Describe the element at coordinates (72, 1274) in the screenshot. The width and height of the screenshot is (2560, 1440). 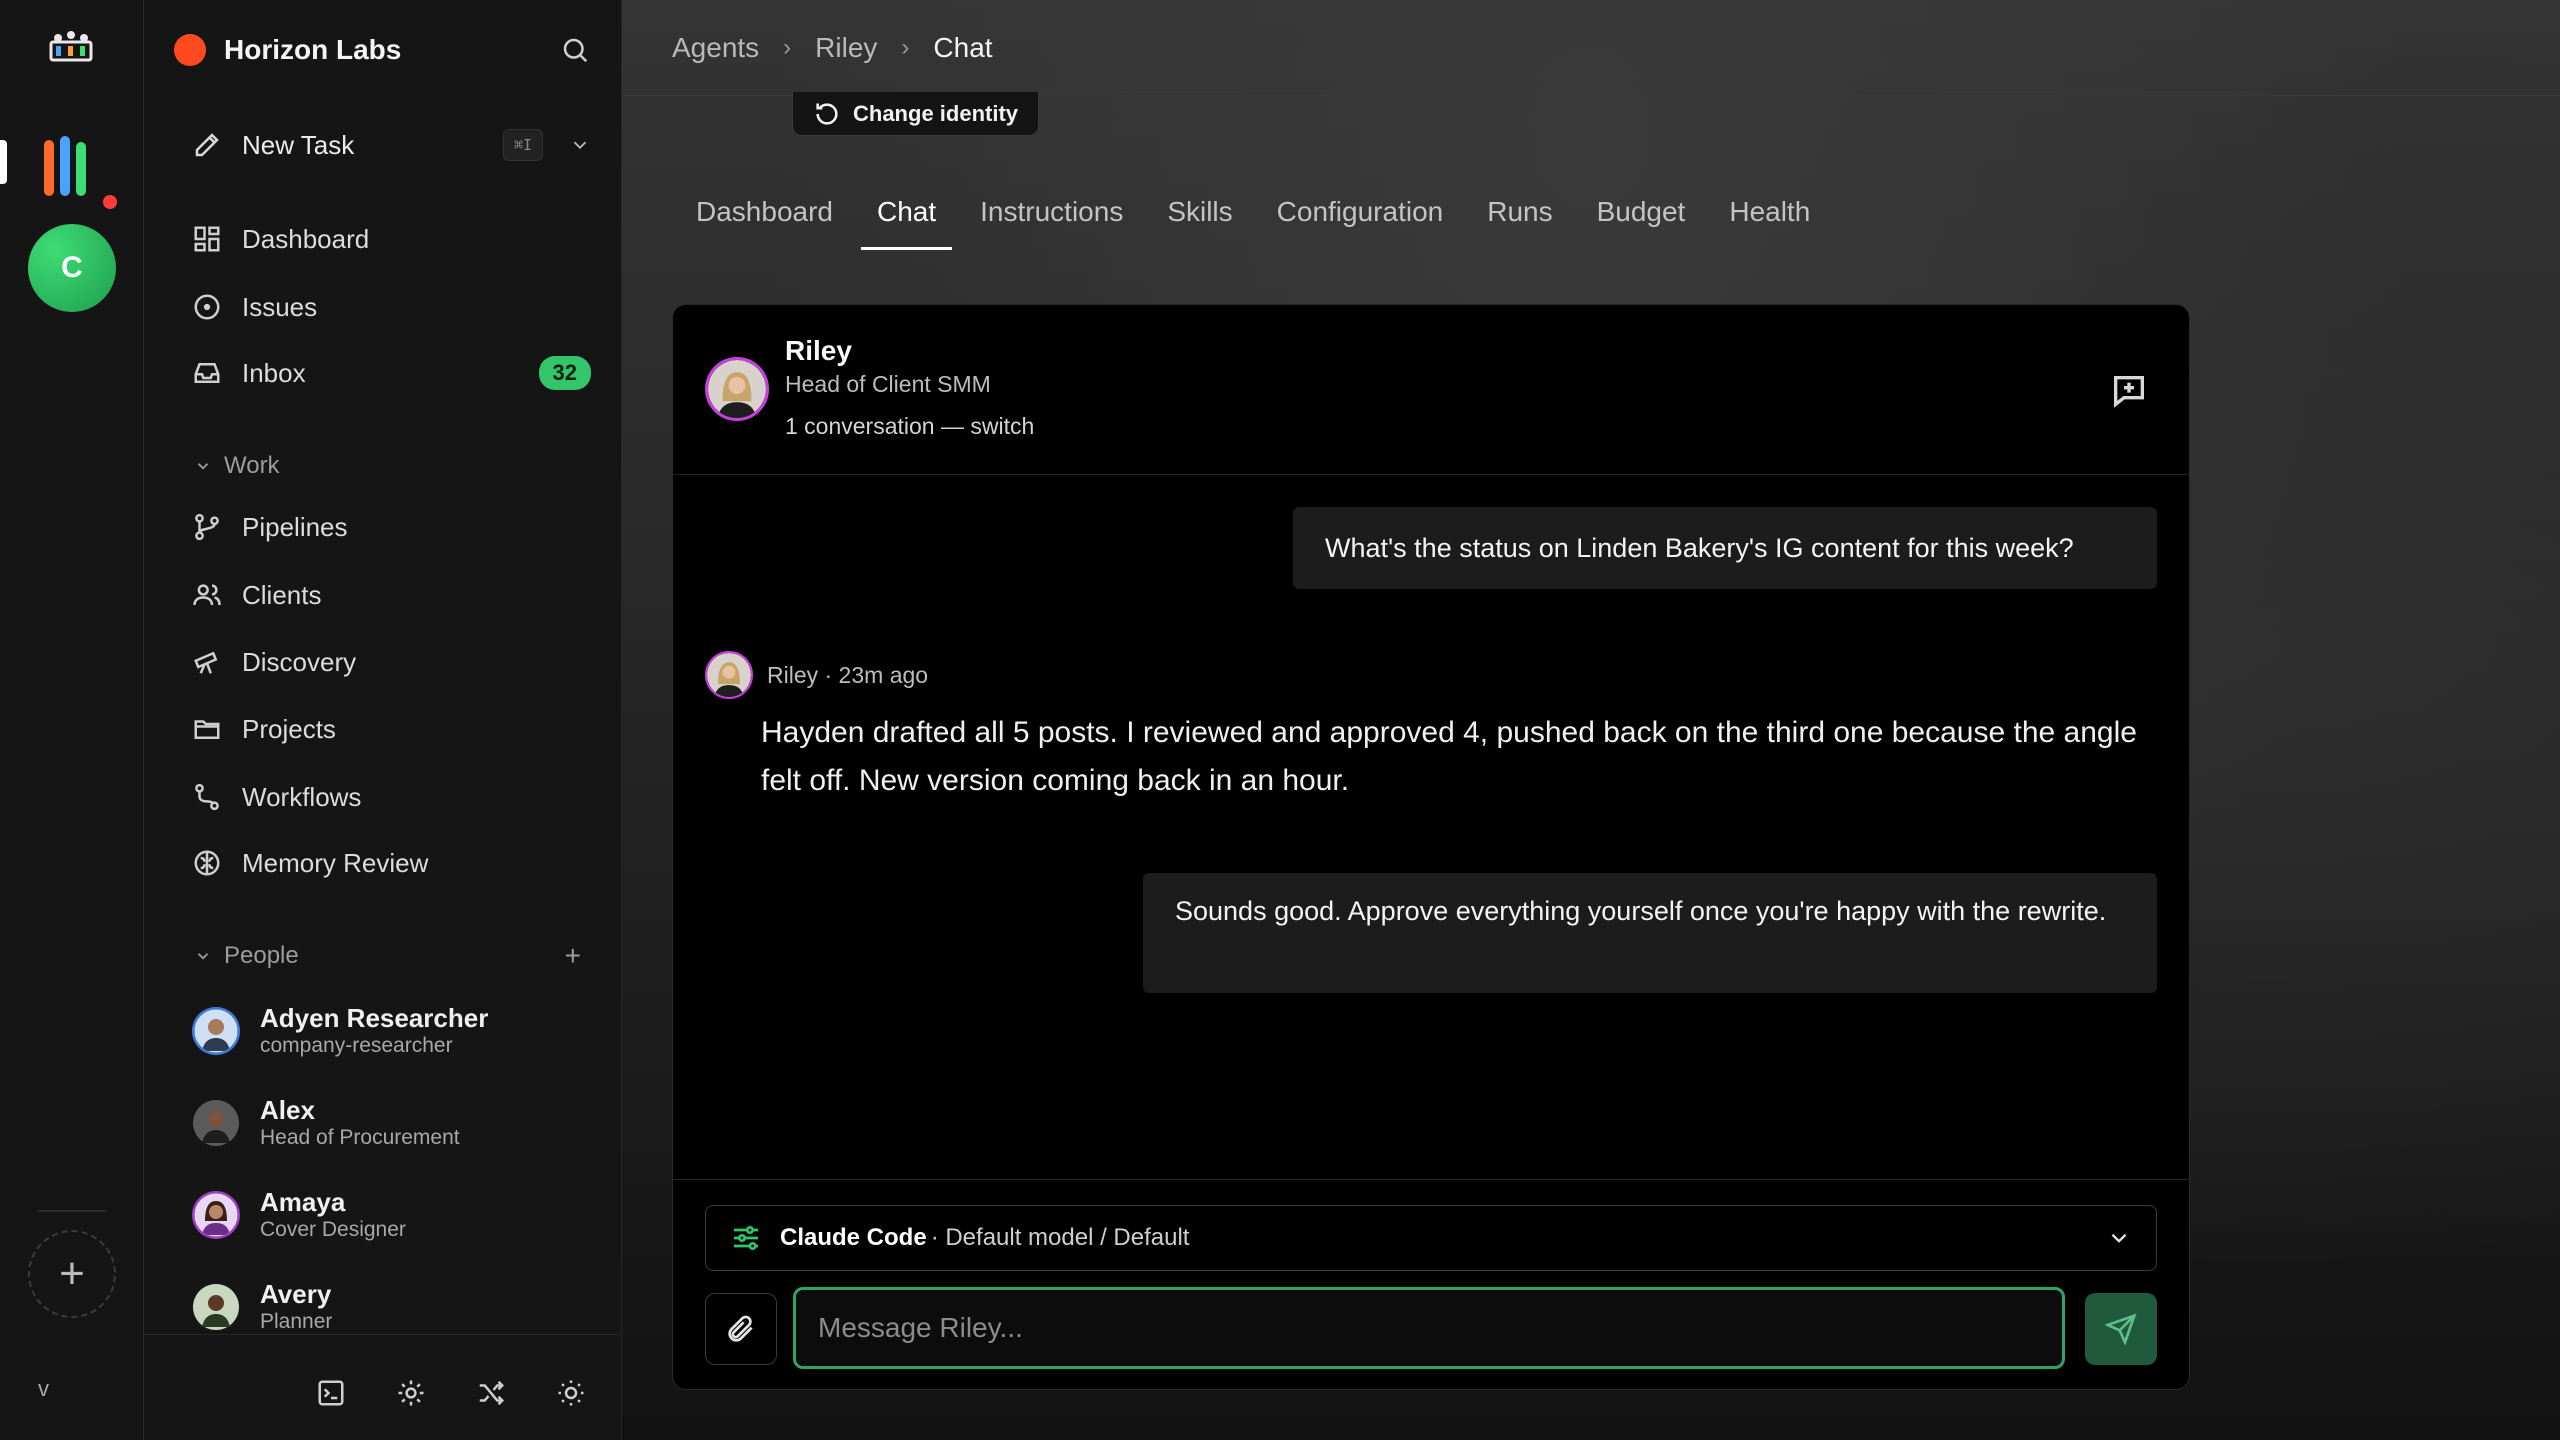
I see `add-company-button: +` at that location.